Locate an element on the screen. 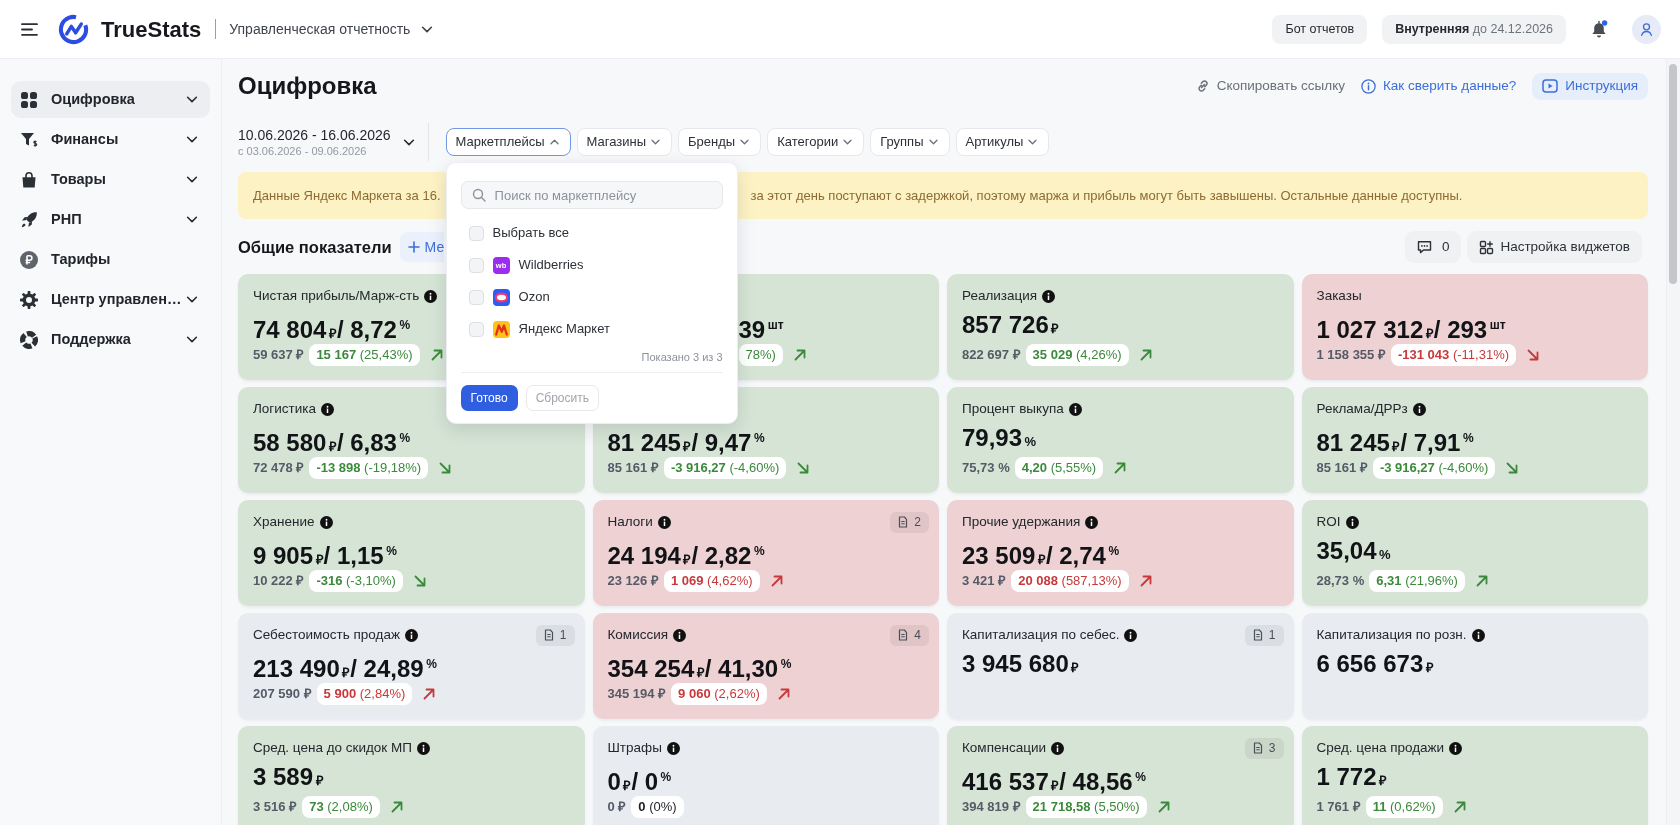  option-label: Яндекс Маркет is located at coordinates (564, 329).